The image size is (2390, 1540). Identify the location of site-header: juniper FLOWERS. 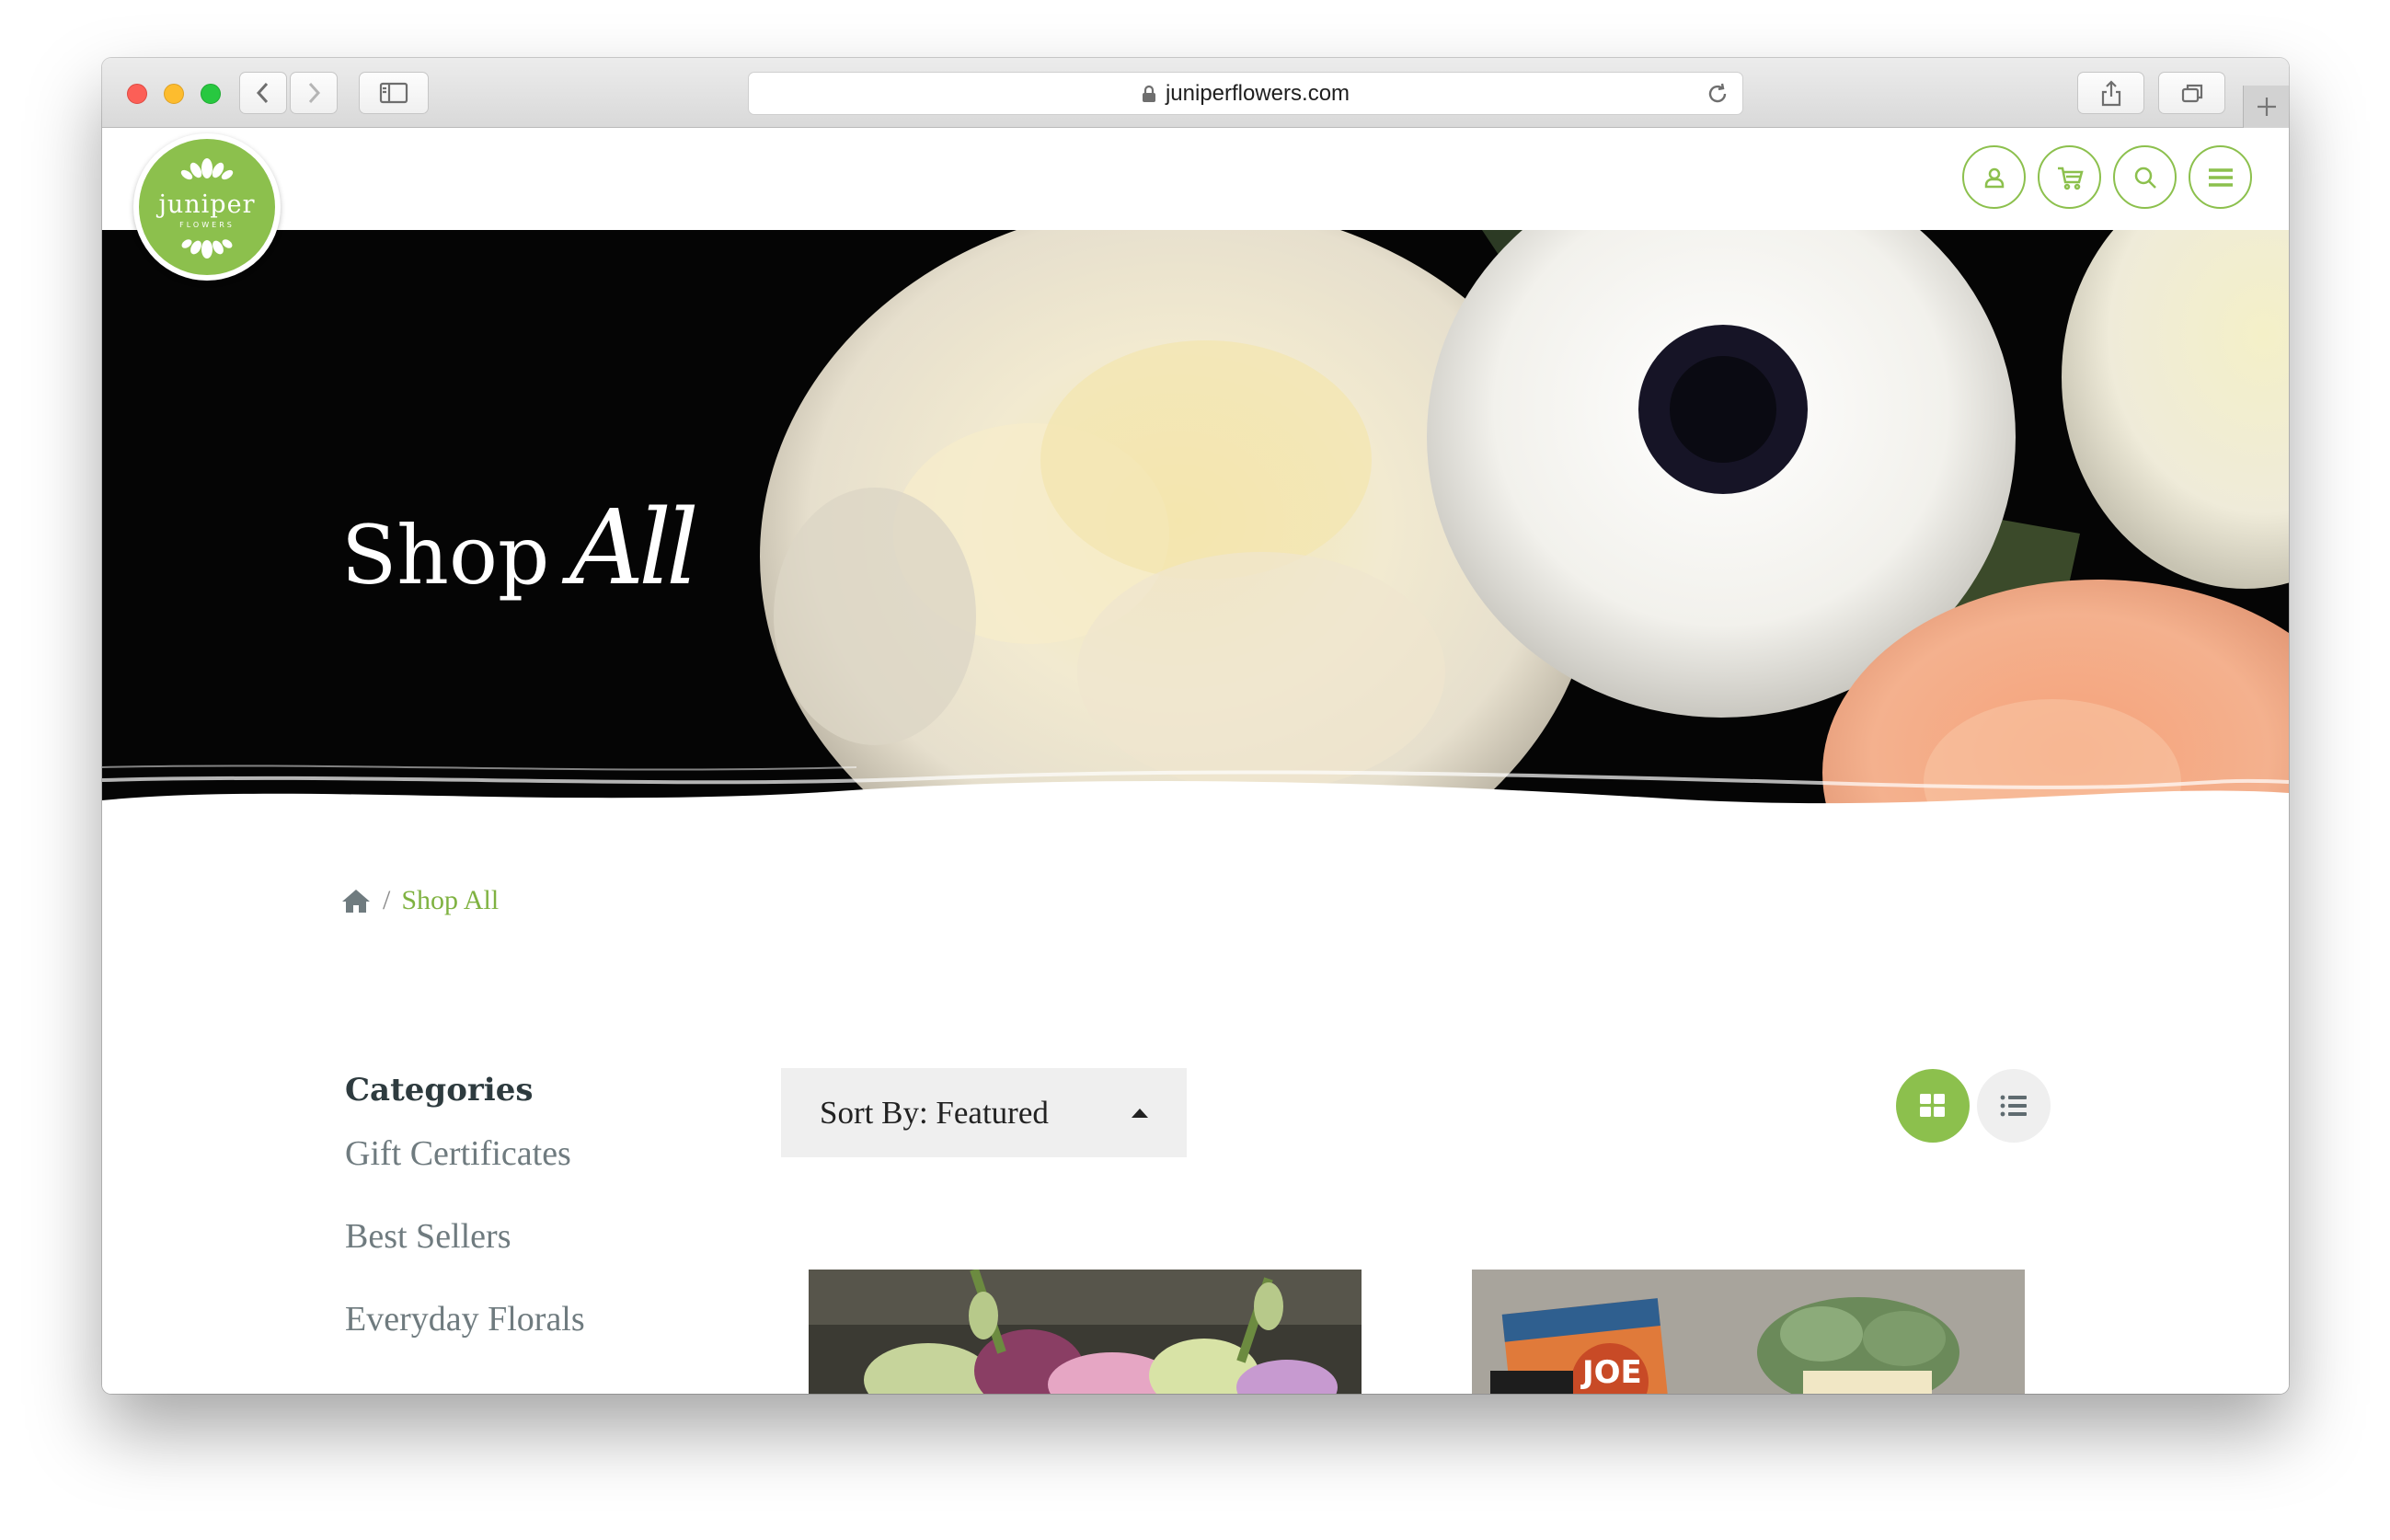
(1195, 205).